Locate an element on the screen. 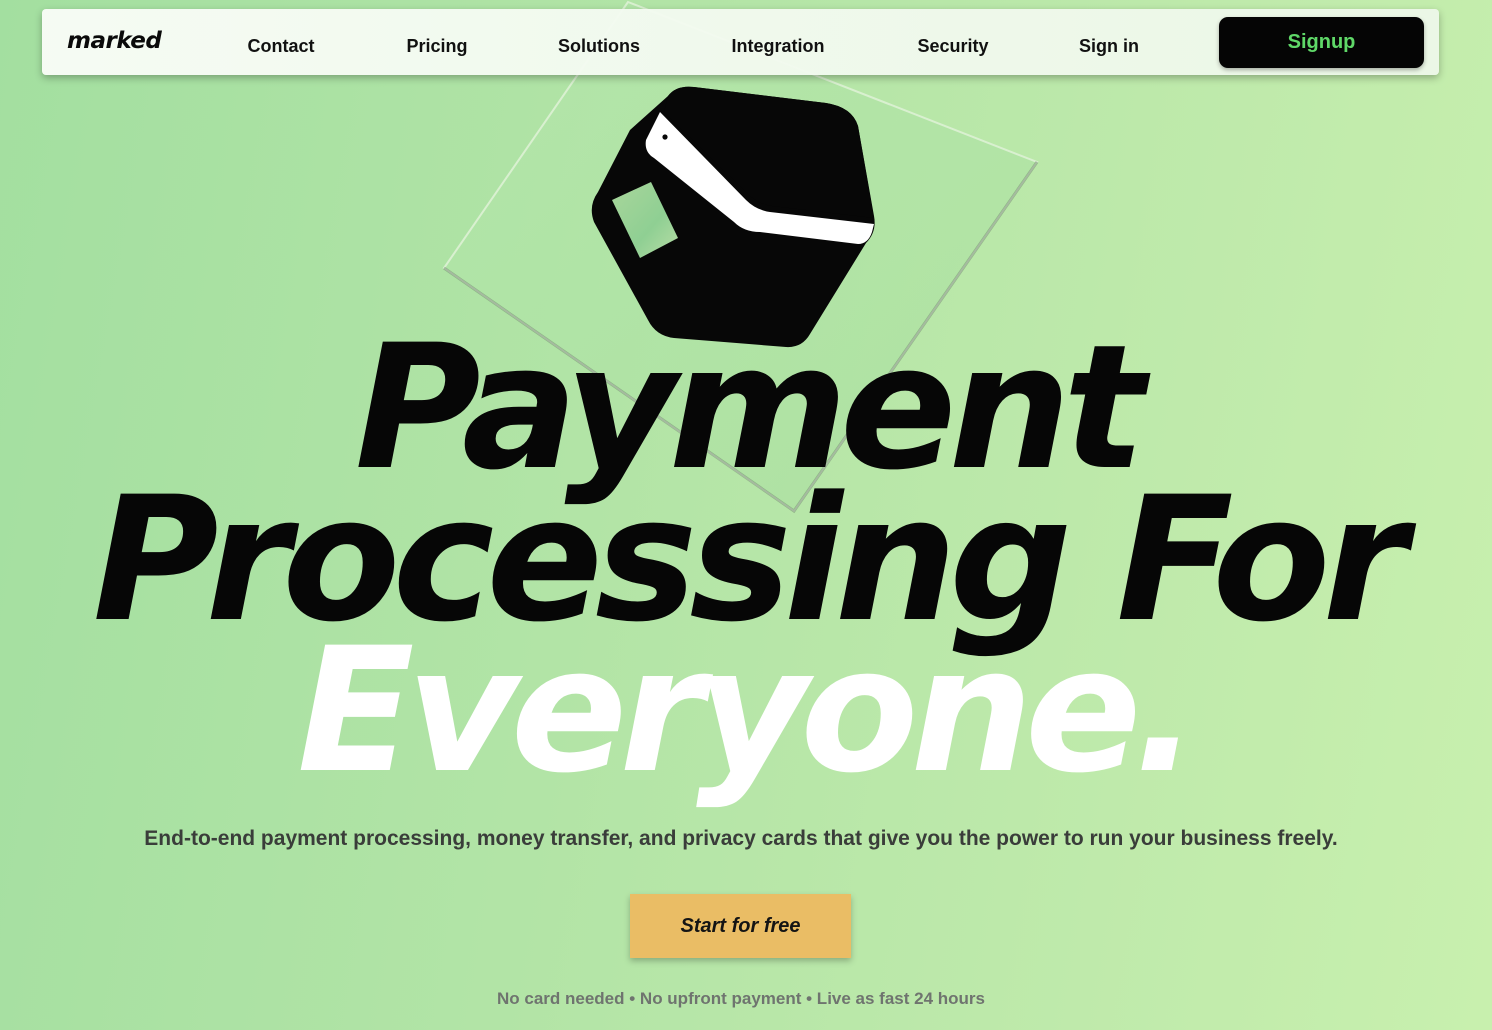 Image resolution: width=1492 pixels, height=1030 pixels. headline-everyone: Everyone. is located at coordinates (748, 710).